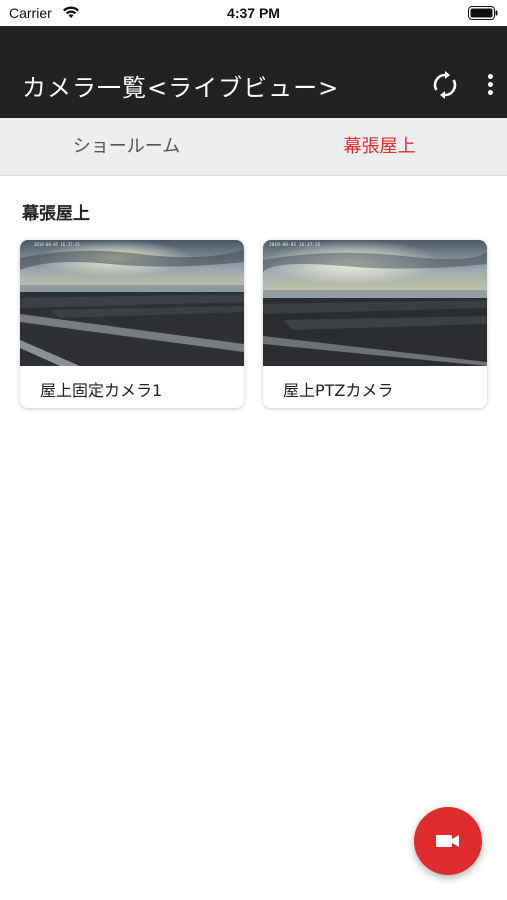 The width and height of the screenshot is (507, 900). What do you see at coordinates (101, 390) in the screenshot?
I see `camera-name: 屋上固定カメラ1` at bounding box center [101, 390].